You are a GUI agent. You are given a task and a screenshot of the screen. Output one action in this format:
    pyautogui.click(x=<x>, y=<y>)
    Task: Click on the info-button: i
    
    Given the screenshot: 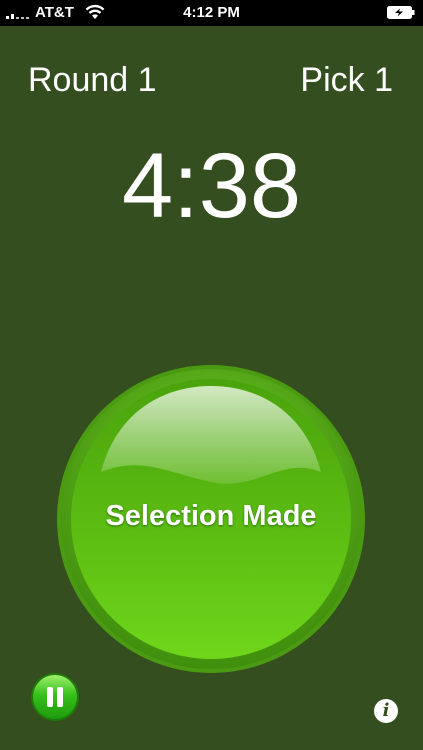 What is the action you would take?
    pyautogui.click(x=386, y=711)
    